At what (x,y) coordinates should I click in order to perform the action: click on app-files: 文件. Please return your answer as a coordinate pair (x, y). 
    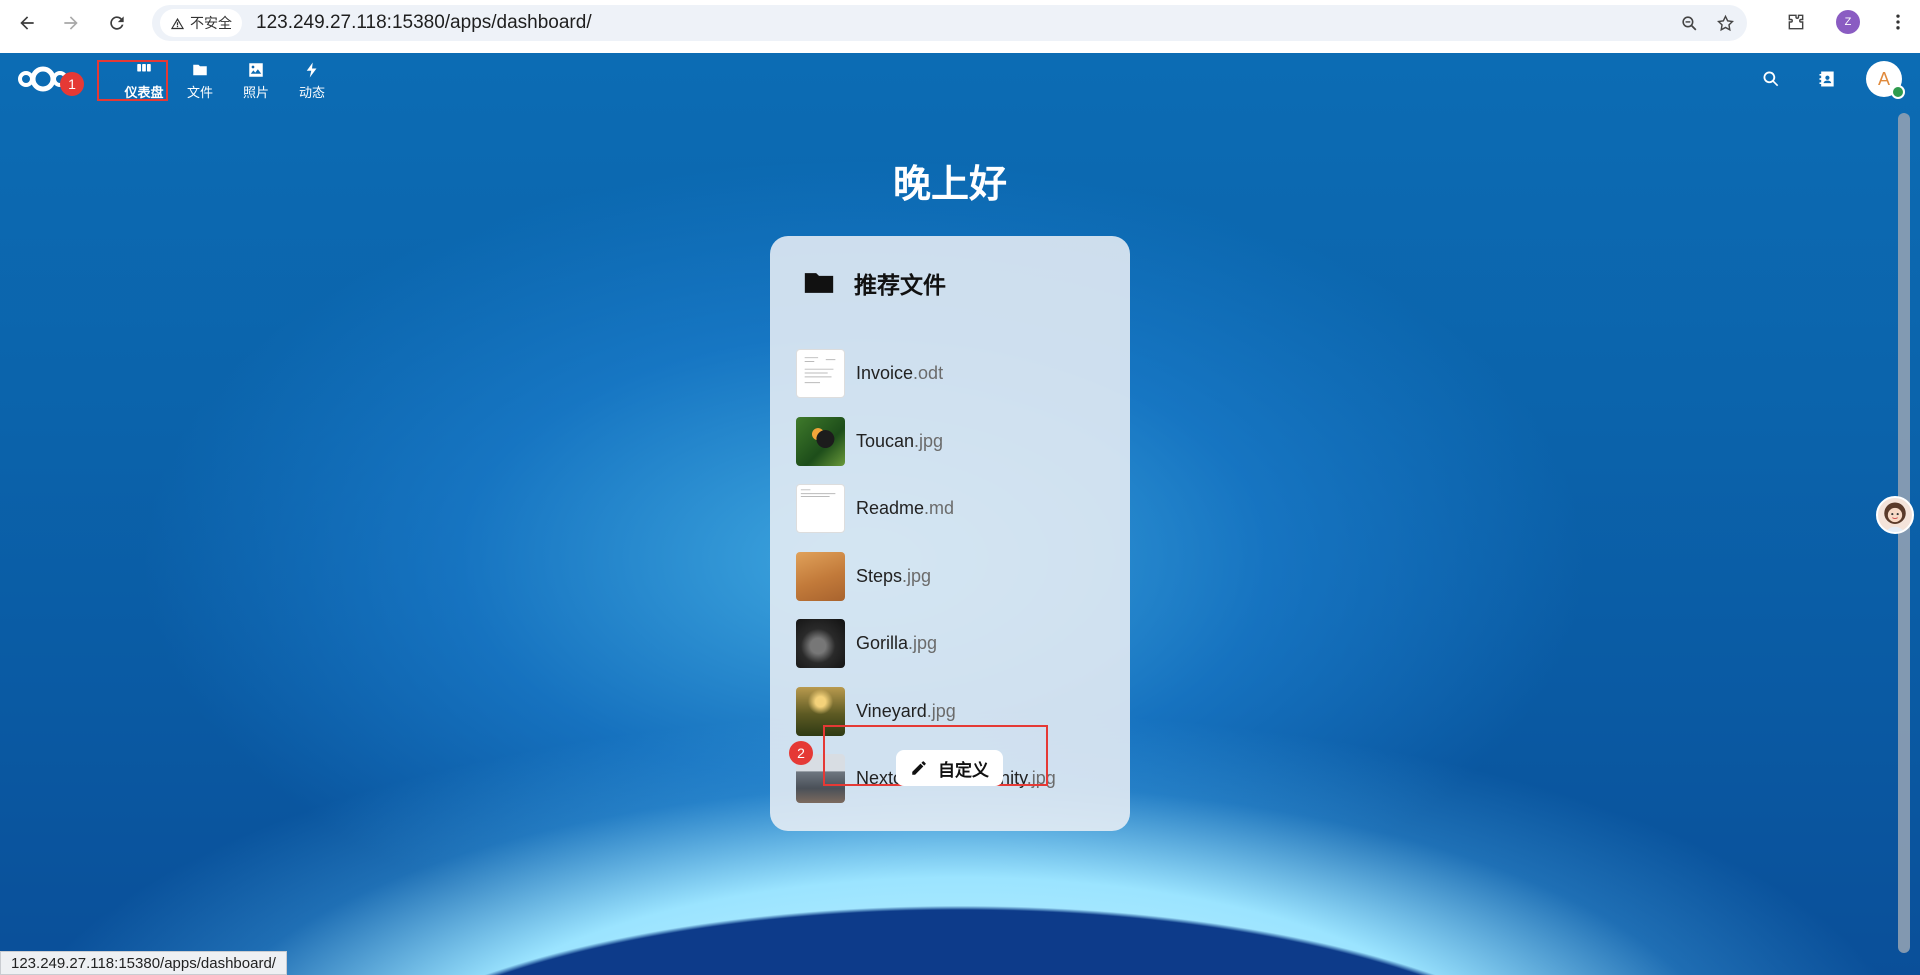
    Looking at the image, I should click on (200, 81).